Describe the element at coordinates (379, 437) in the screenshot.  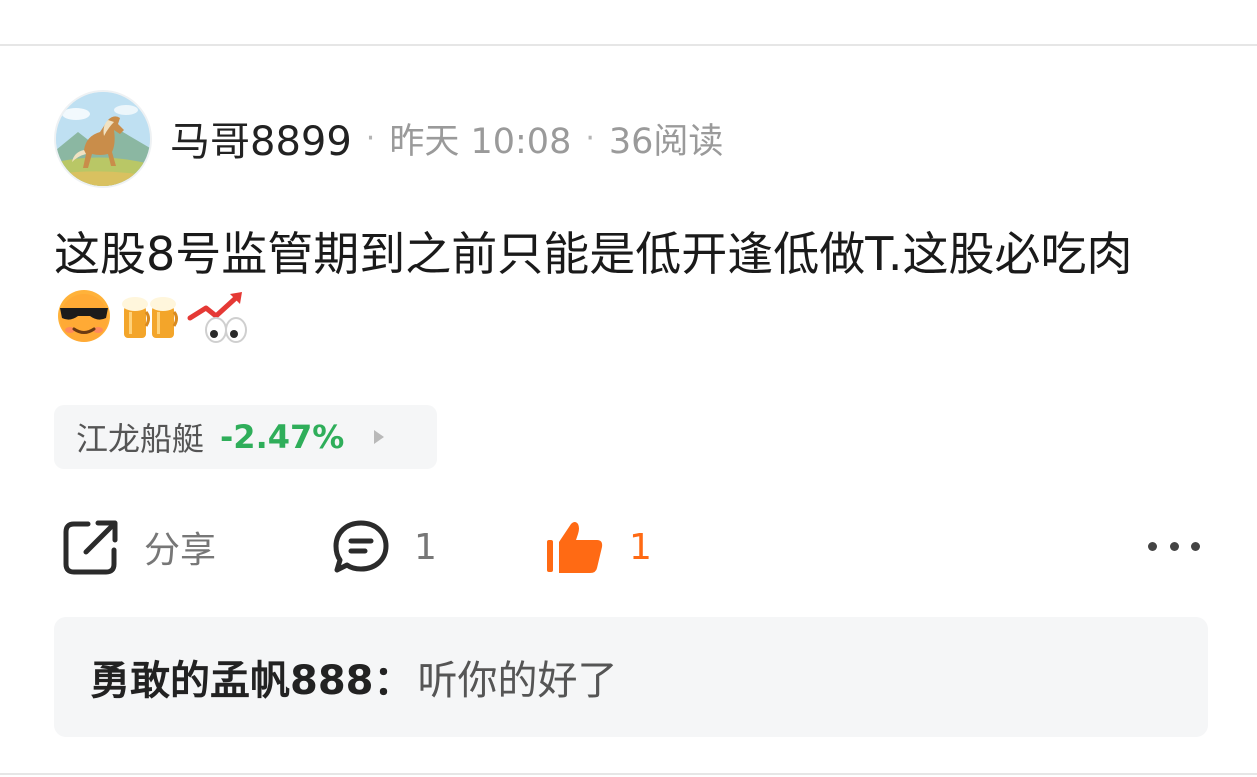
I see `chevron-right-icon` at that location.